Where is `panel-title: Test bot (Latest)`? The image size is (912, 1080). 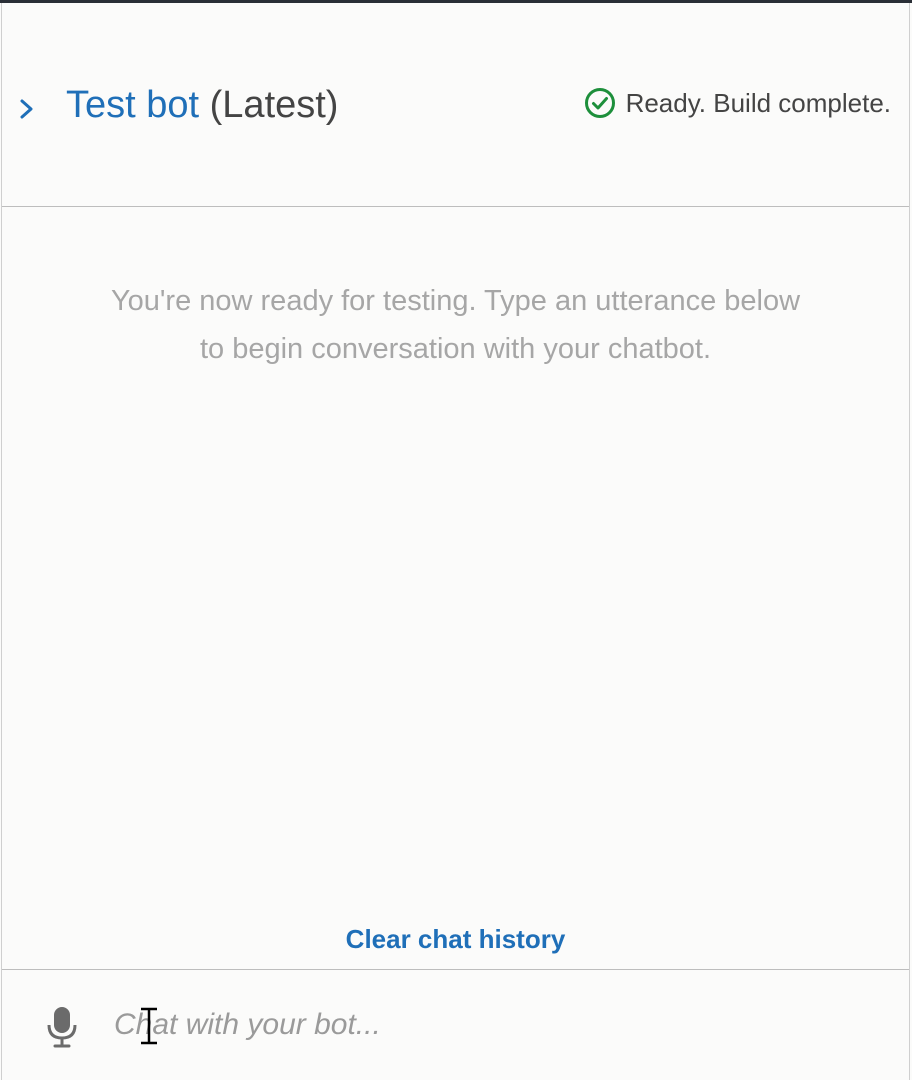
panel-title: Test bot (Latest) is located at coordinates (202, 105).